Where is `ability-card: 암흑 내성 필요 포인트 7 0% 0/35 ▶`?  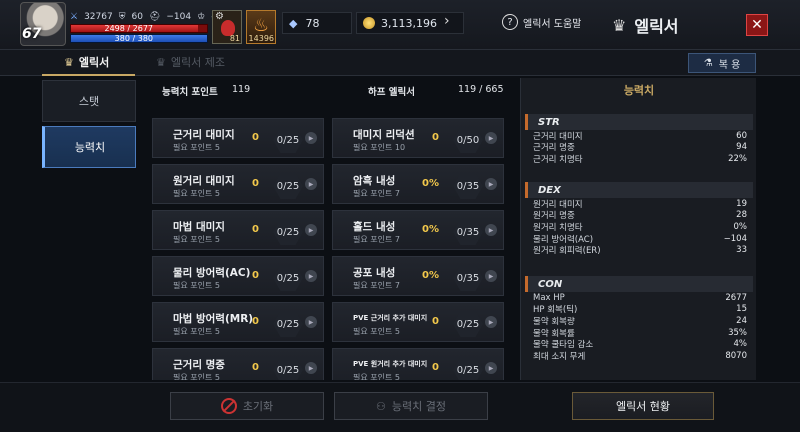 ability-card: 암흑 내성 필요 포인트 7 0% 0/35 ▶ is located at coordinates (418, 184).